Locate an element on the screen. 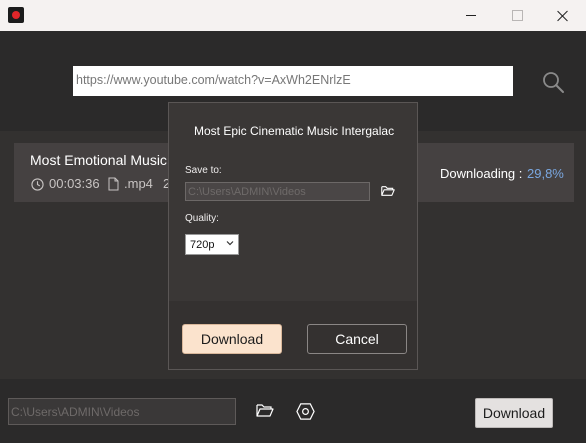 The height and width of the screenshot is (443, 586). title-bar is located at coordinates (293, 15).